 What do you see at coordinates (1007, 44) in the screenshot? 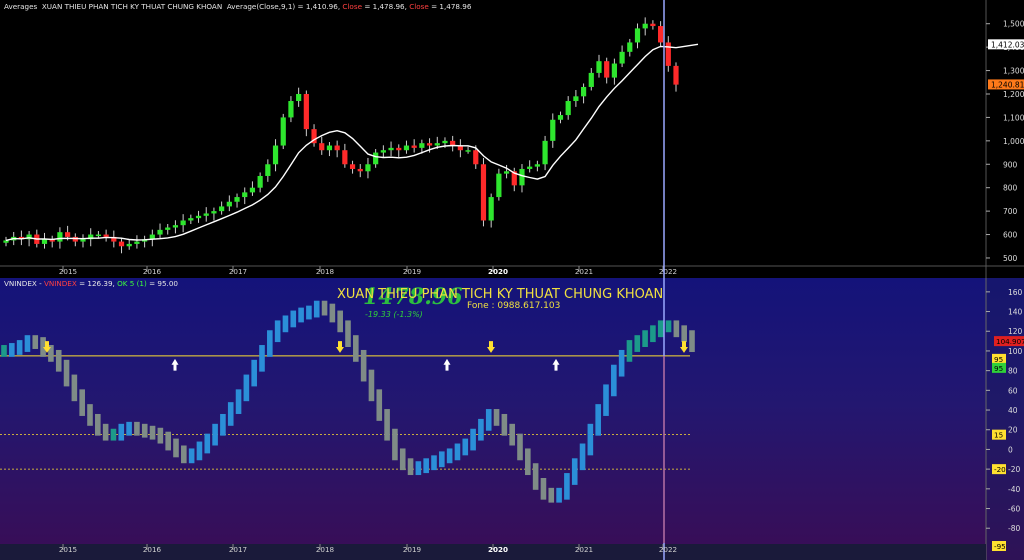
I see `ma-badge: 1,412.03` at bounding box center [1007, 44].